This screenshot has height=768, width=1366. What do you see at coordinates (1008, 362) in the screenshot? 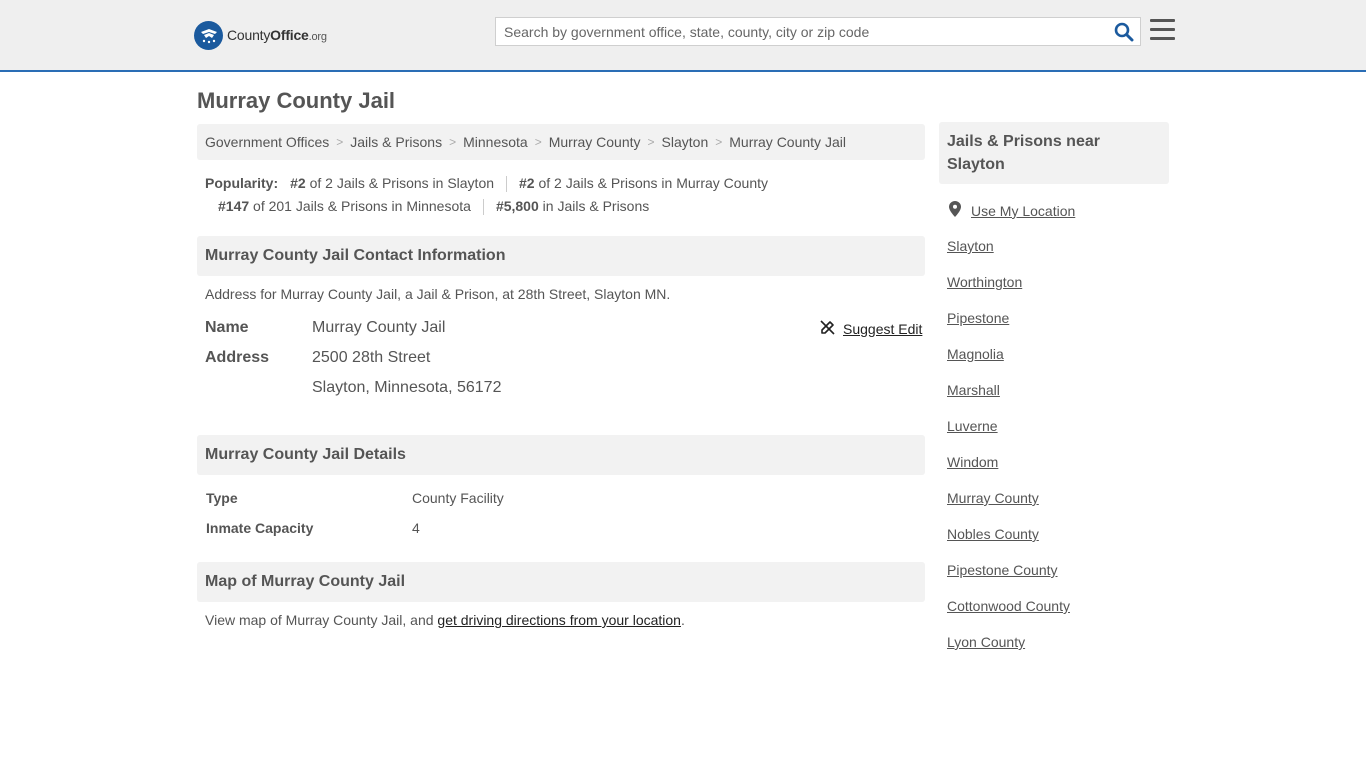
I see `nearby-link-magnolia: Magnolia` at bounding box center [1008, 362].